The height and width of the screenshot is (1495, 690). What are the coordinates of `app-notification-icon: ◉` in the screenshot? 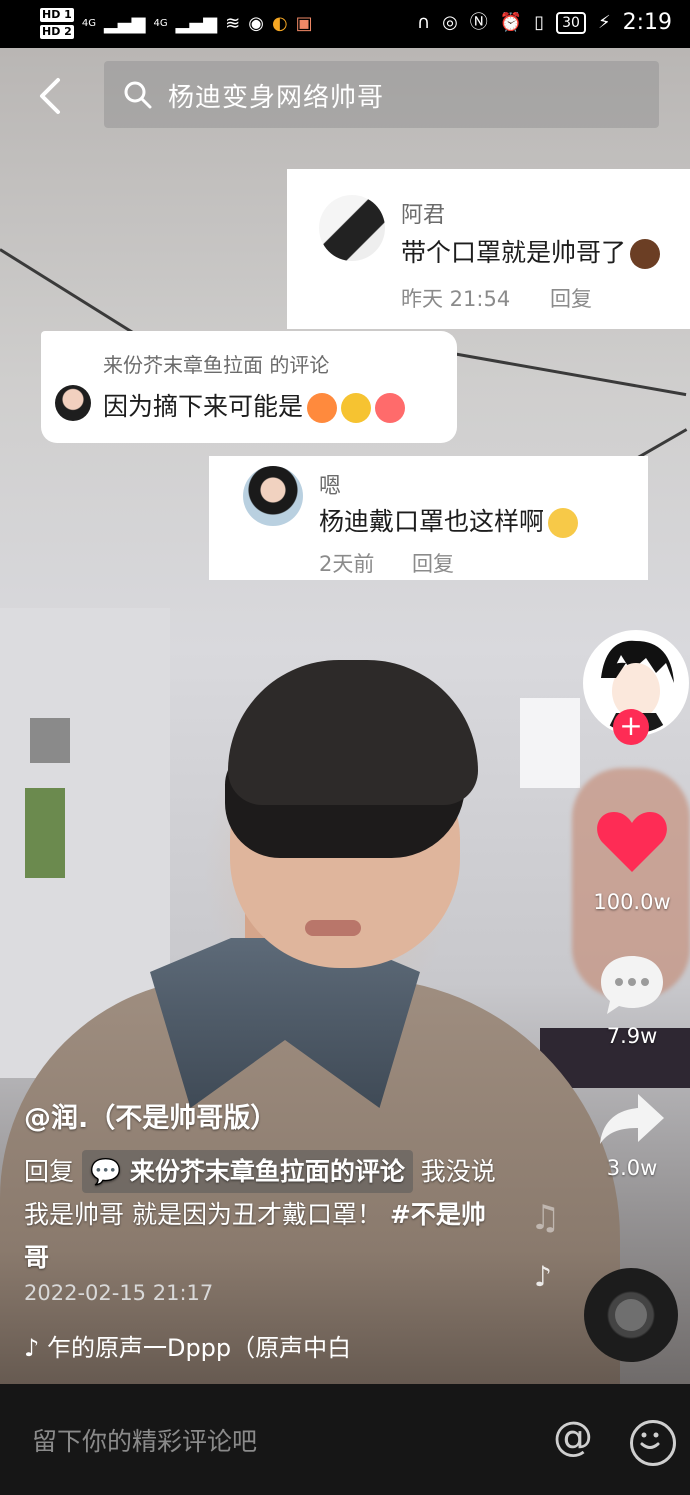 It's located at (256, 23).